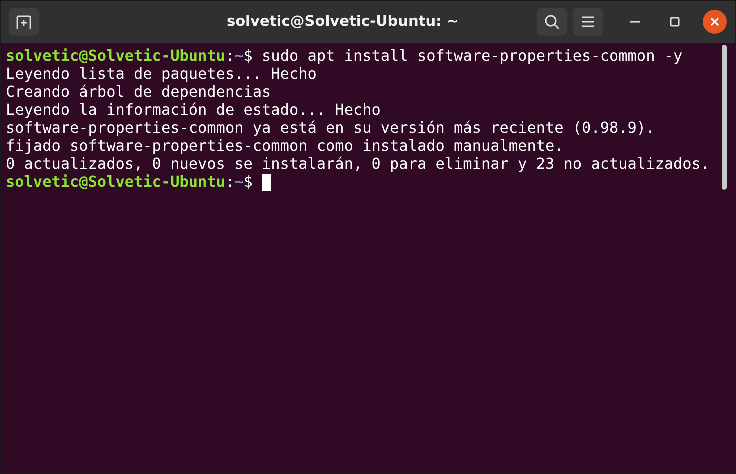 The image size is (736, 474). Describe the element at coordinates (635, 22) in the screenshot. I see `minimize-icon` at that location.